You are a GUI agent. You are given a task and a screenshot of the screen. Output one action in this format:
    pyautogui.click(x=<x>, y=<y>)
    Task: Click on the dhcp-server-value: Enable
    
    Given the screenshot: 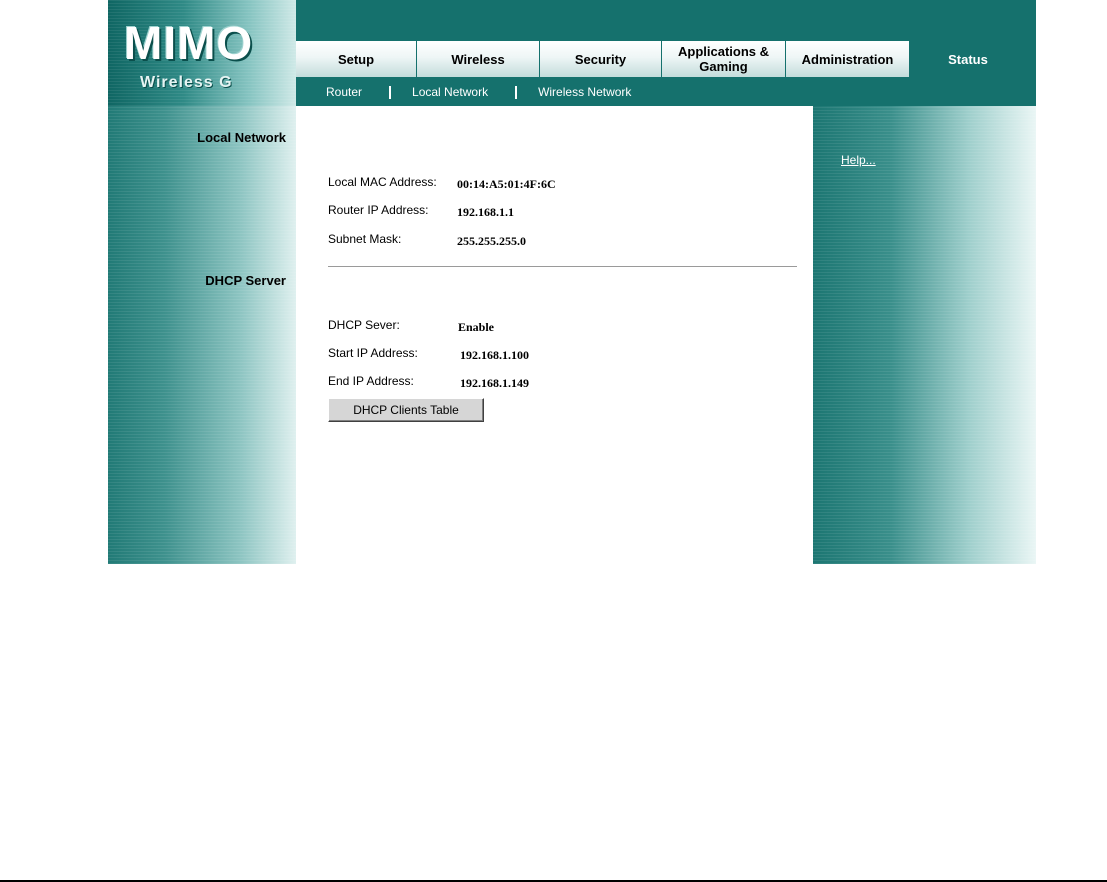 What is the action you would take?
    pyautogui.click(x=476, y=327)
    